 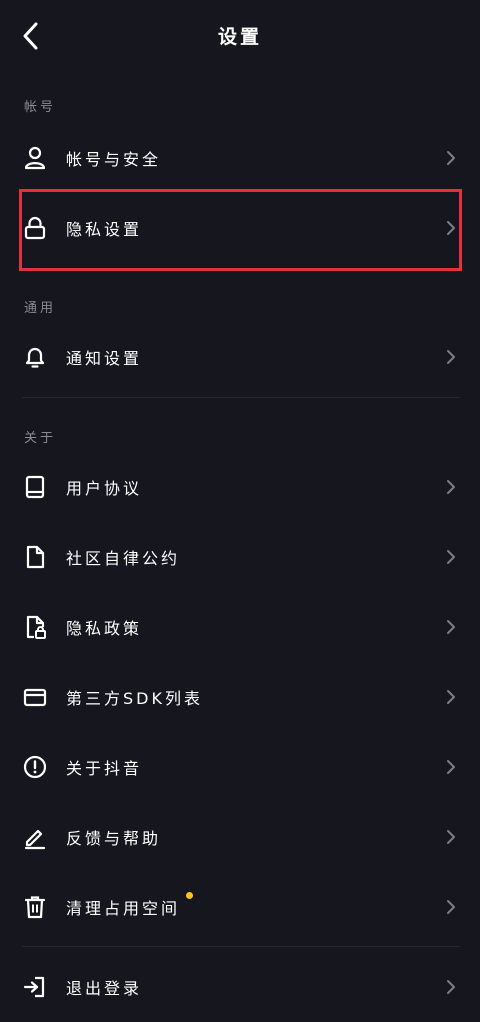 What do you see at coordinates (35, 357) in the screenshot?
I see `bell-icon` at bounding box center [35, 357].